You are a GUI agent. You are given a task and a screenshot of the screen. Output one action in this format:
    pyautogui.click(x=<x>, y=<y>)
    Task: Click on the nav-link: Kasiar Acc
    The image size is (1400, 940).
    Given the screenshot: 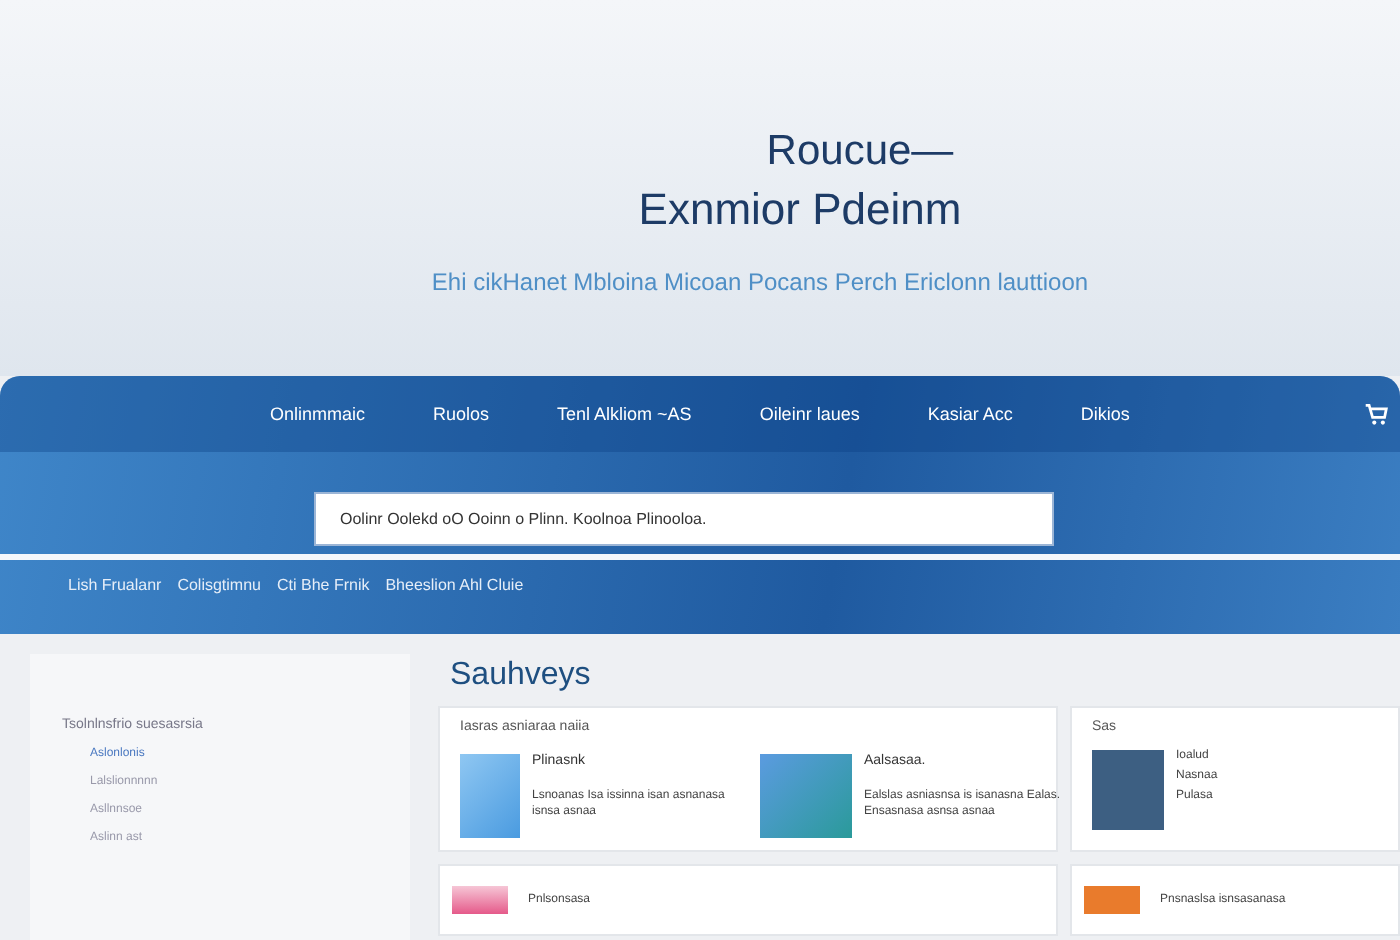 What is the action you would take?
    pyautogui.click(x=970, y=414)
    